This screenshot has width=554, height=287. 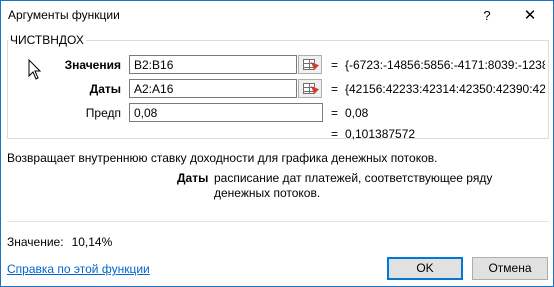 I want to click on function-help-link: Справка по этой функции, so click(x=78, y=269).